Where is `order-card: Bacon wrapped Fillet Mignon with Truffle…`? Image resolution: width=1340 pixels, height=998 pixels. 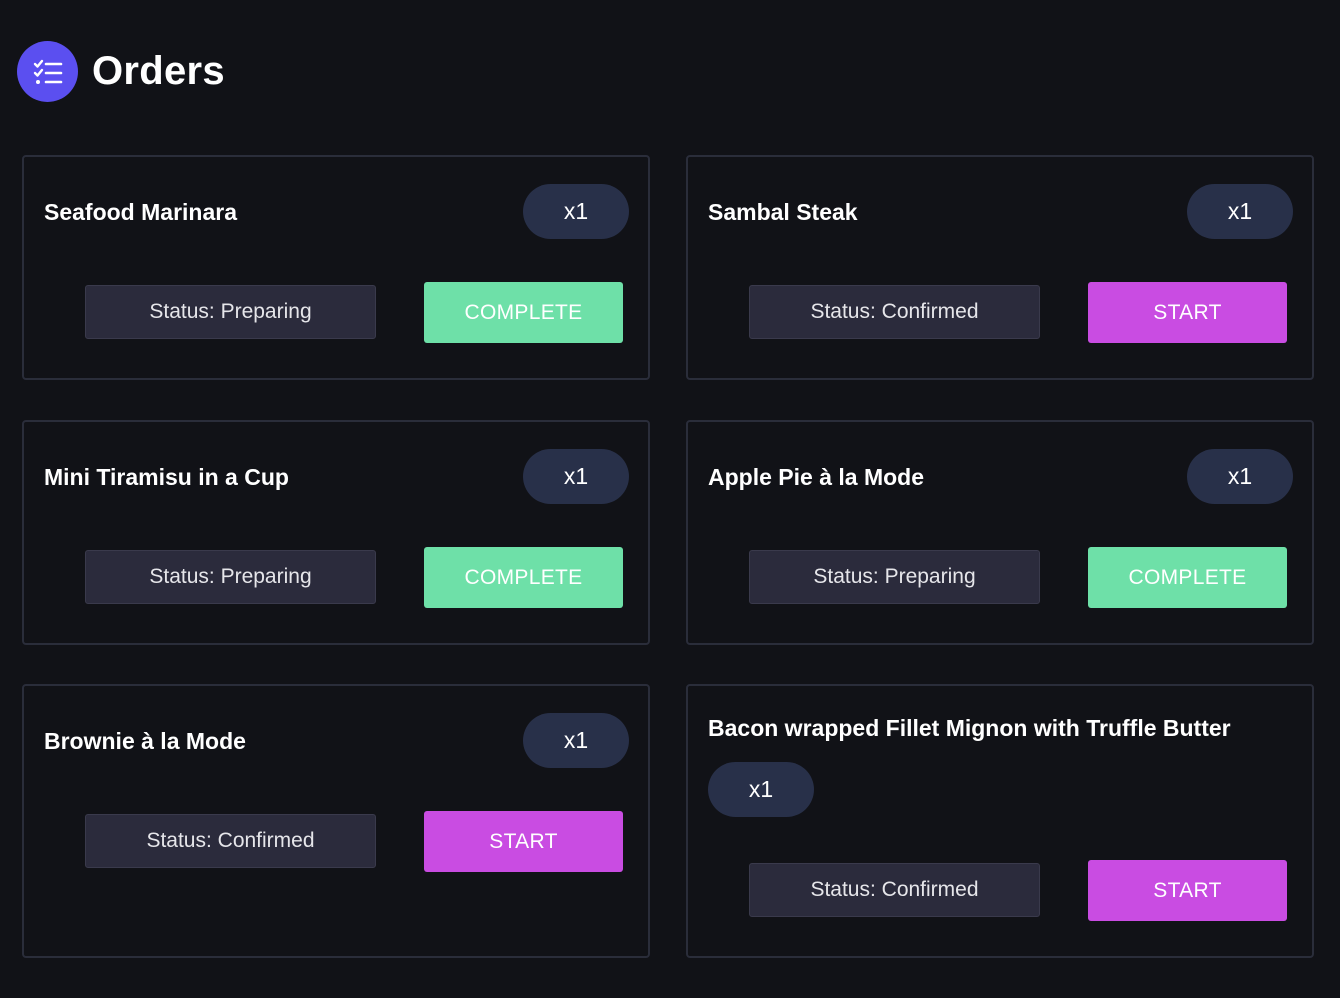 order-card: Bacon wrapped Fillet Mignon with Truffle… is located at coordinates (1000, 821).